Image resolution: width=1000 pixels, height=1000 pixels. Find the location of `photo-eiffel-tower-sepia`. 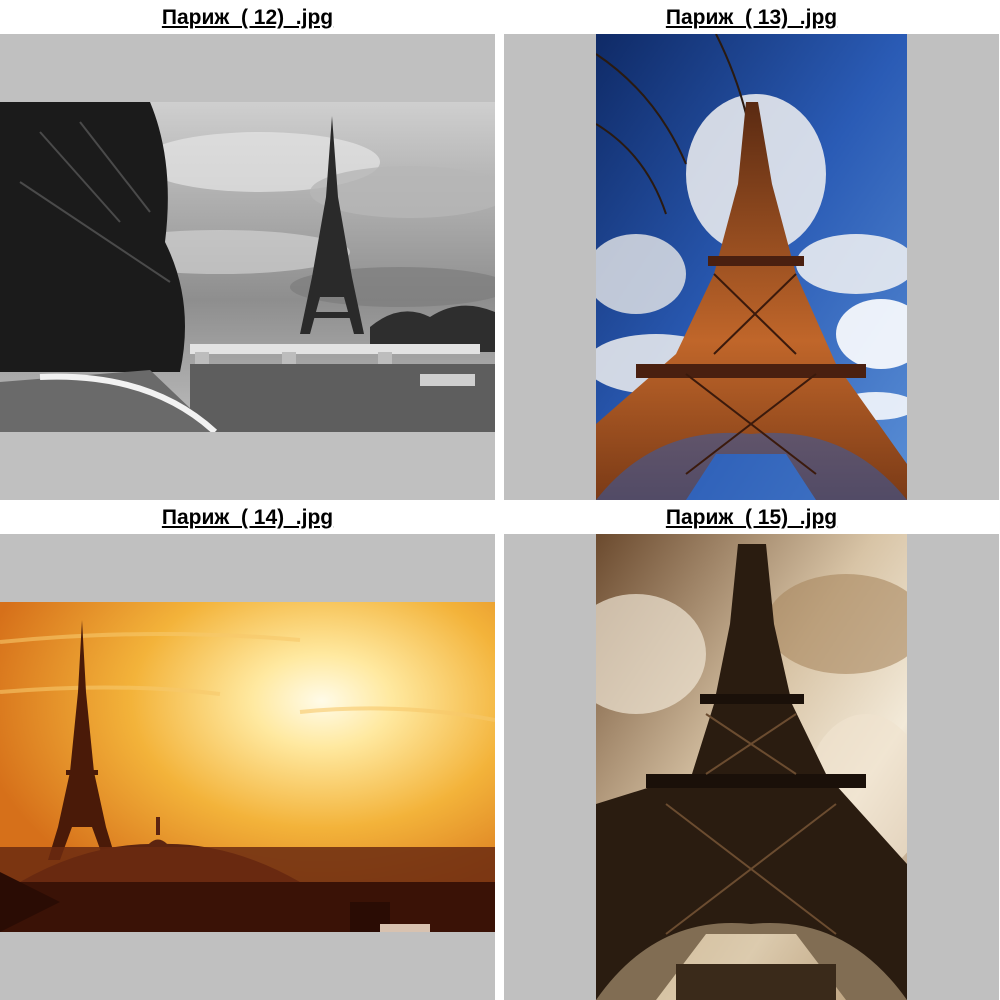

photo-eiffel-tower-sepia is located at coordinates (751, 767).